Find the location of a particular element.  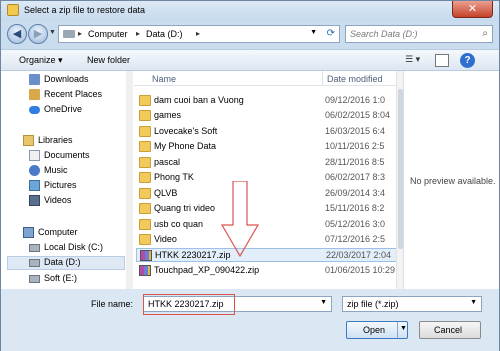

sidebar-item-onedrive: OneDrive is located at coordinates (77, 110).